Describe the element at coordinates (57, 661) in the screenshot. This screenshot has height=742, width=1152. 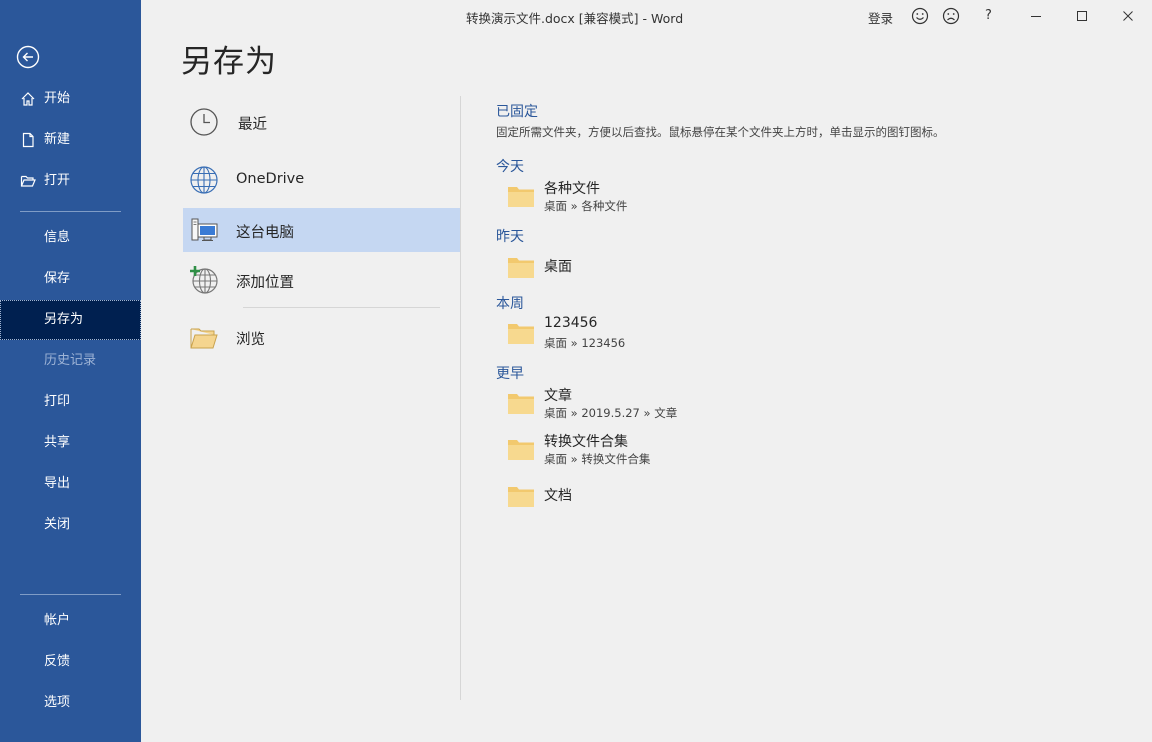
I see `nav-feedback-label: 反馈` at that location.